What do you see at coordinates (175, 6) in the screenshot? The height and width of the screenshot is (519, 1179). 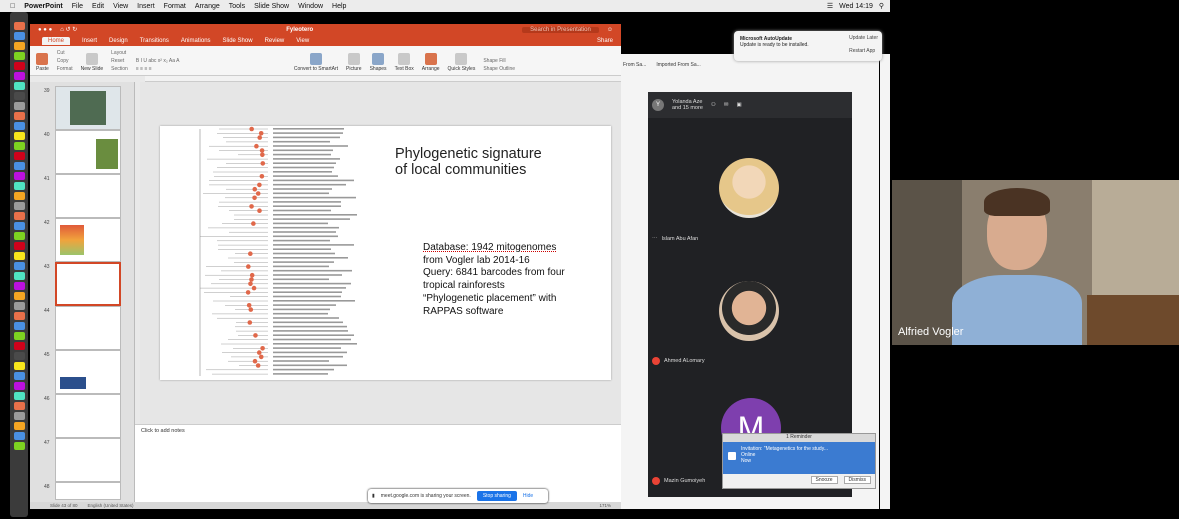 I see `menu-format: Format` at bounding box center [175, 6].